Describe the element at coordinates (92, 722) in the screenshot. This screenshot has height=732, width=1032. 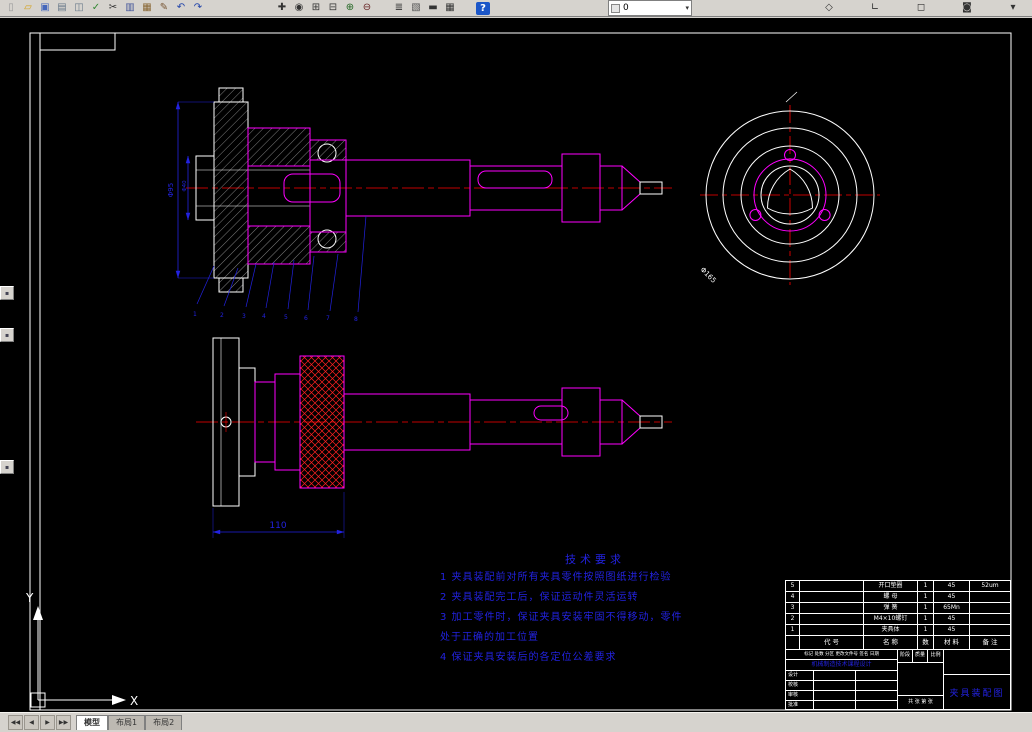
I see `layout-tab: 模型` at that location.